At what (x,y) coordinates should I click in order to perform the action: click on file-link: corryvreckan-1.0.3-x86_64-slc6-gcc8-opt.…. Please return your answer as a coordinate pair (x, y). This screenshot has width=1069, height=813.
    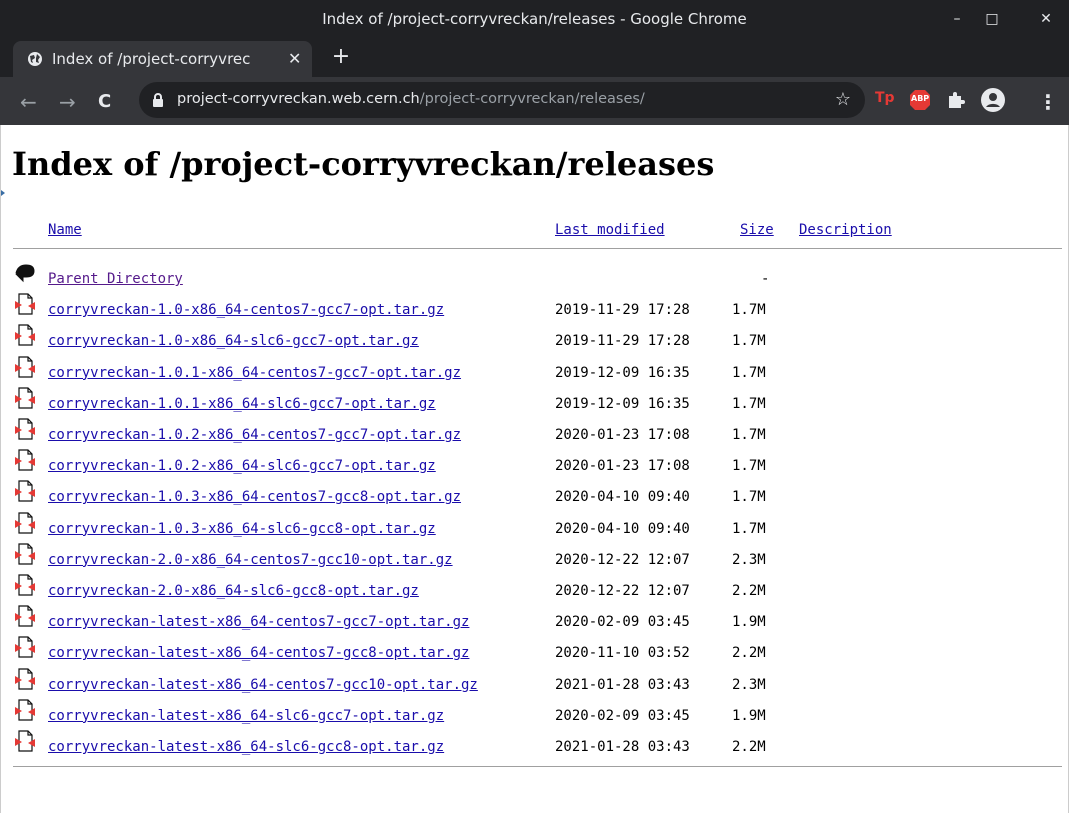
    Looking at the image, I should click on (242, 529).